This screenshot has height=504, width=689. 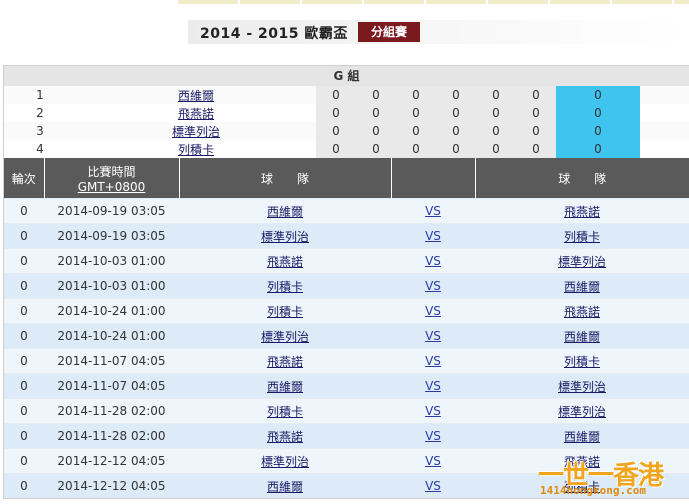 What do you see at coordinates (40, 131) in the screenshot?
I see `standing-rank: 3` at bounding box center [40, 131].